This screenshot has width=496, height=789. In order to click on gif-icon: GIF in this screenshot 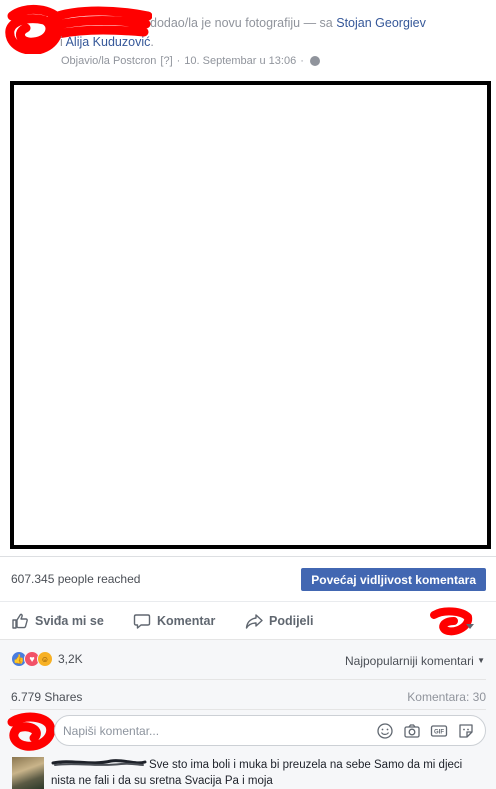, I will do `click(439, 731)`.